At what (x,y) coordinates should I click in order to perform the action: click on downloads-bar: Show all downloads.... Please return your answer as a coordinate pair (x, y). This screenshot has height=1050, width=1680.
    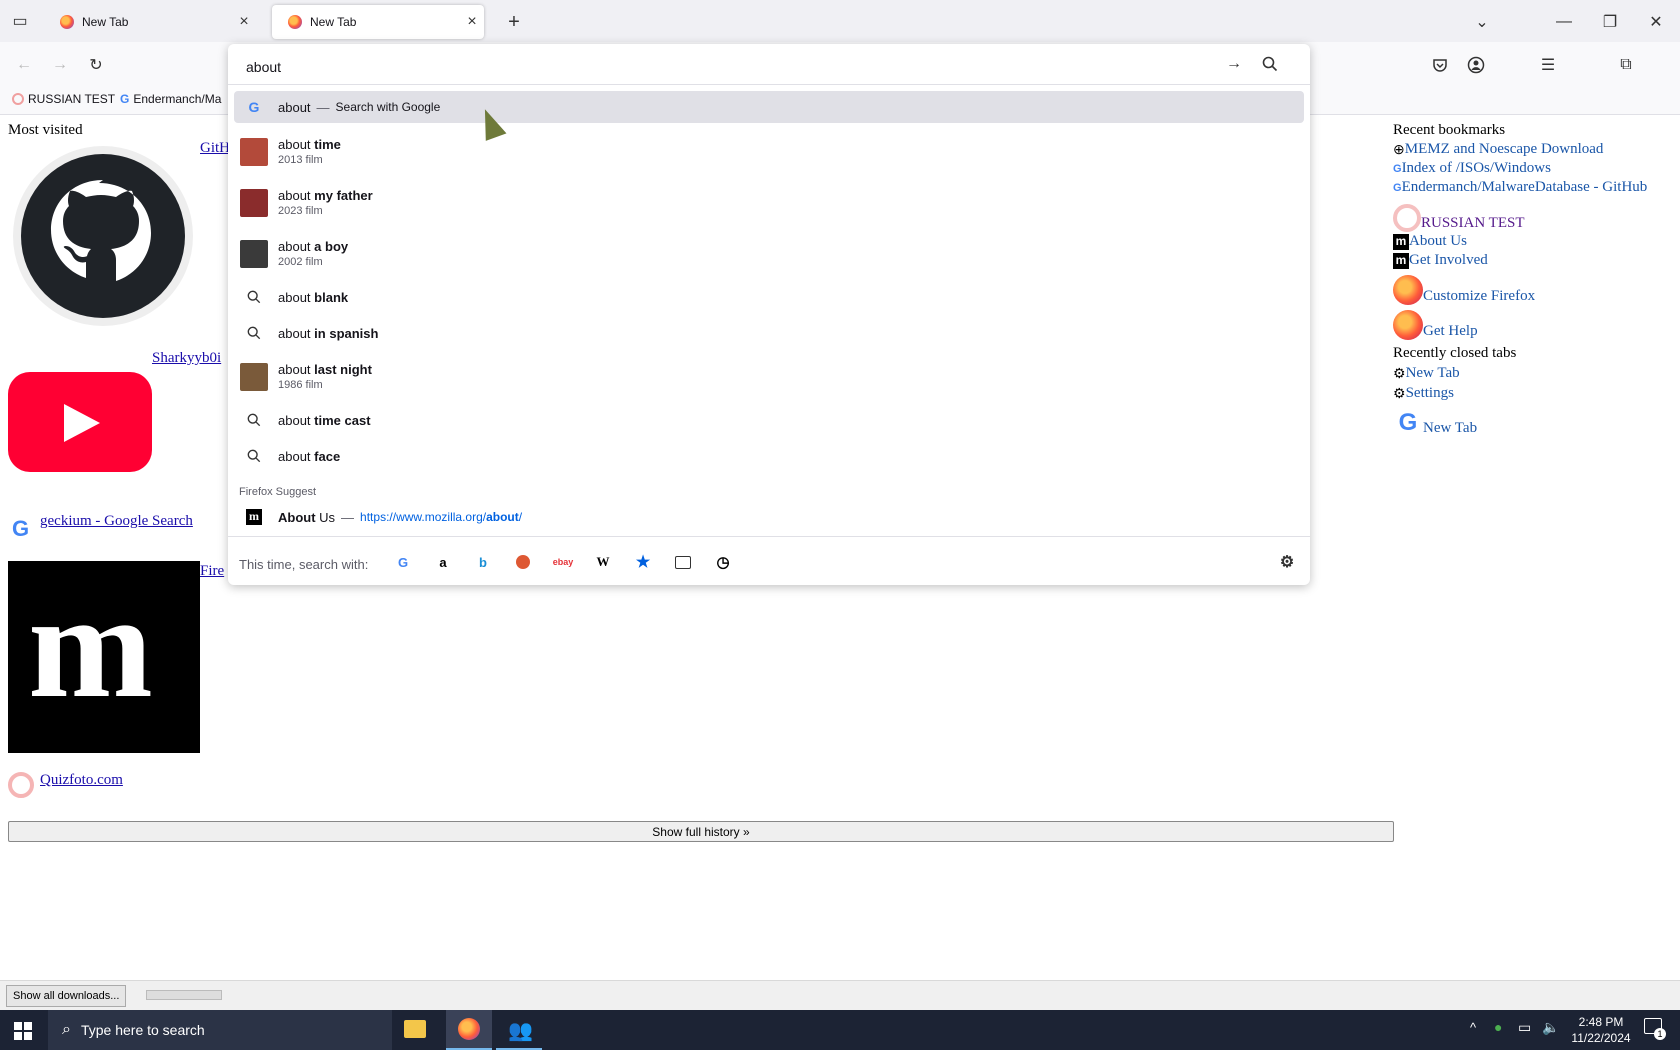
    Looking at the image, I should click on (840, 995).